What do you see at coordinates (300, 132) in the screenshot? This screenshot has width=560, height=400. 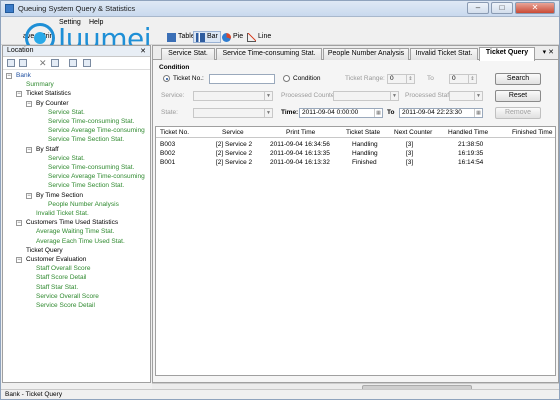 I see `col-print-time: Print Time` at bounding box center [300, 132].